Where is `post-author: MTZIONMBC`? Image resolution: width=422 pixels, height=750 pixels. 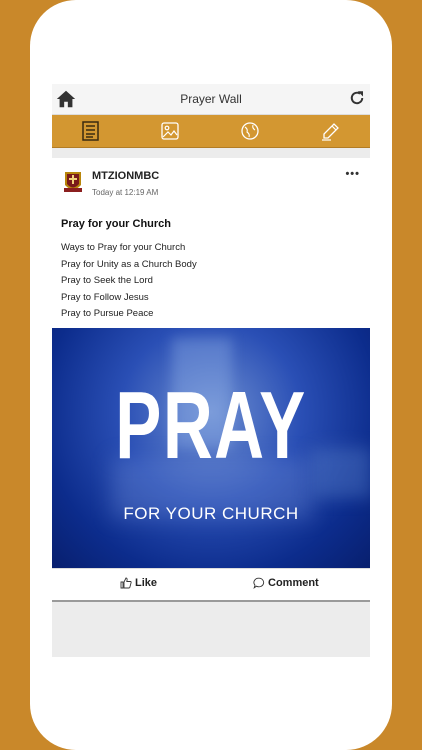
post-author: MTZIONMBC is located at coordinates (125, 176).